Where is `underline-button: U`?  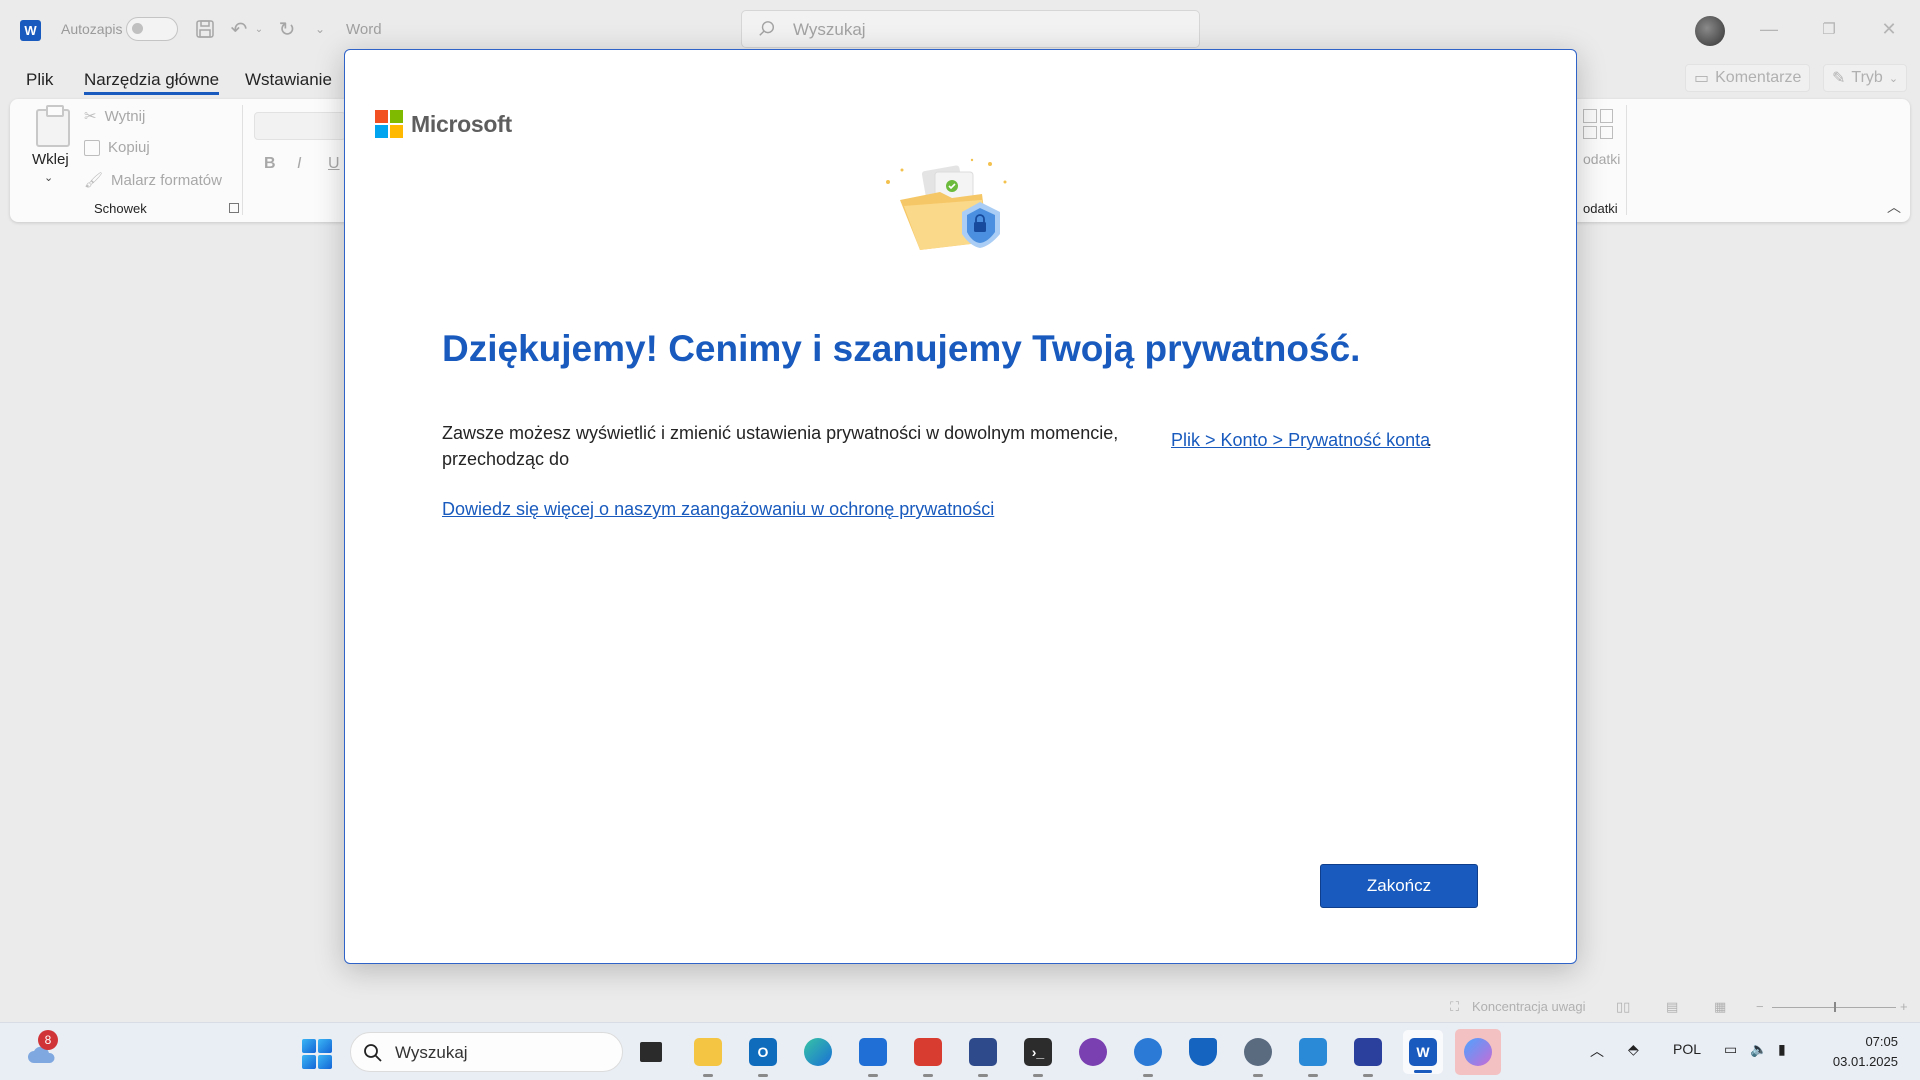 underline-button: U is located at coordinates (334, 164).